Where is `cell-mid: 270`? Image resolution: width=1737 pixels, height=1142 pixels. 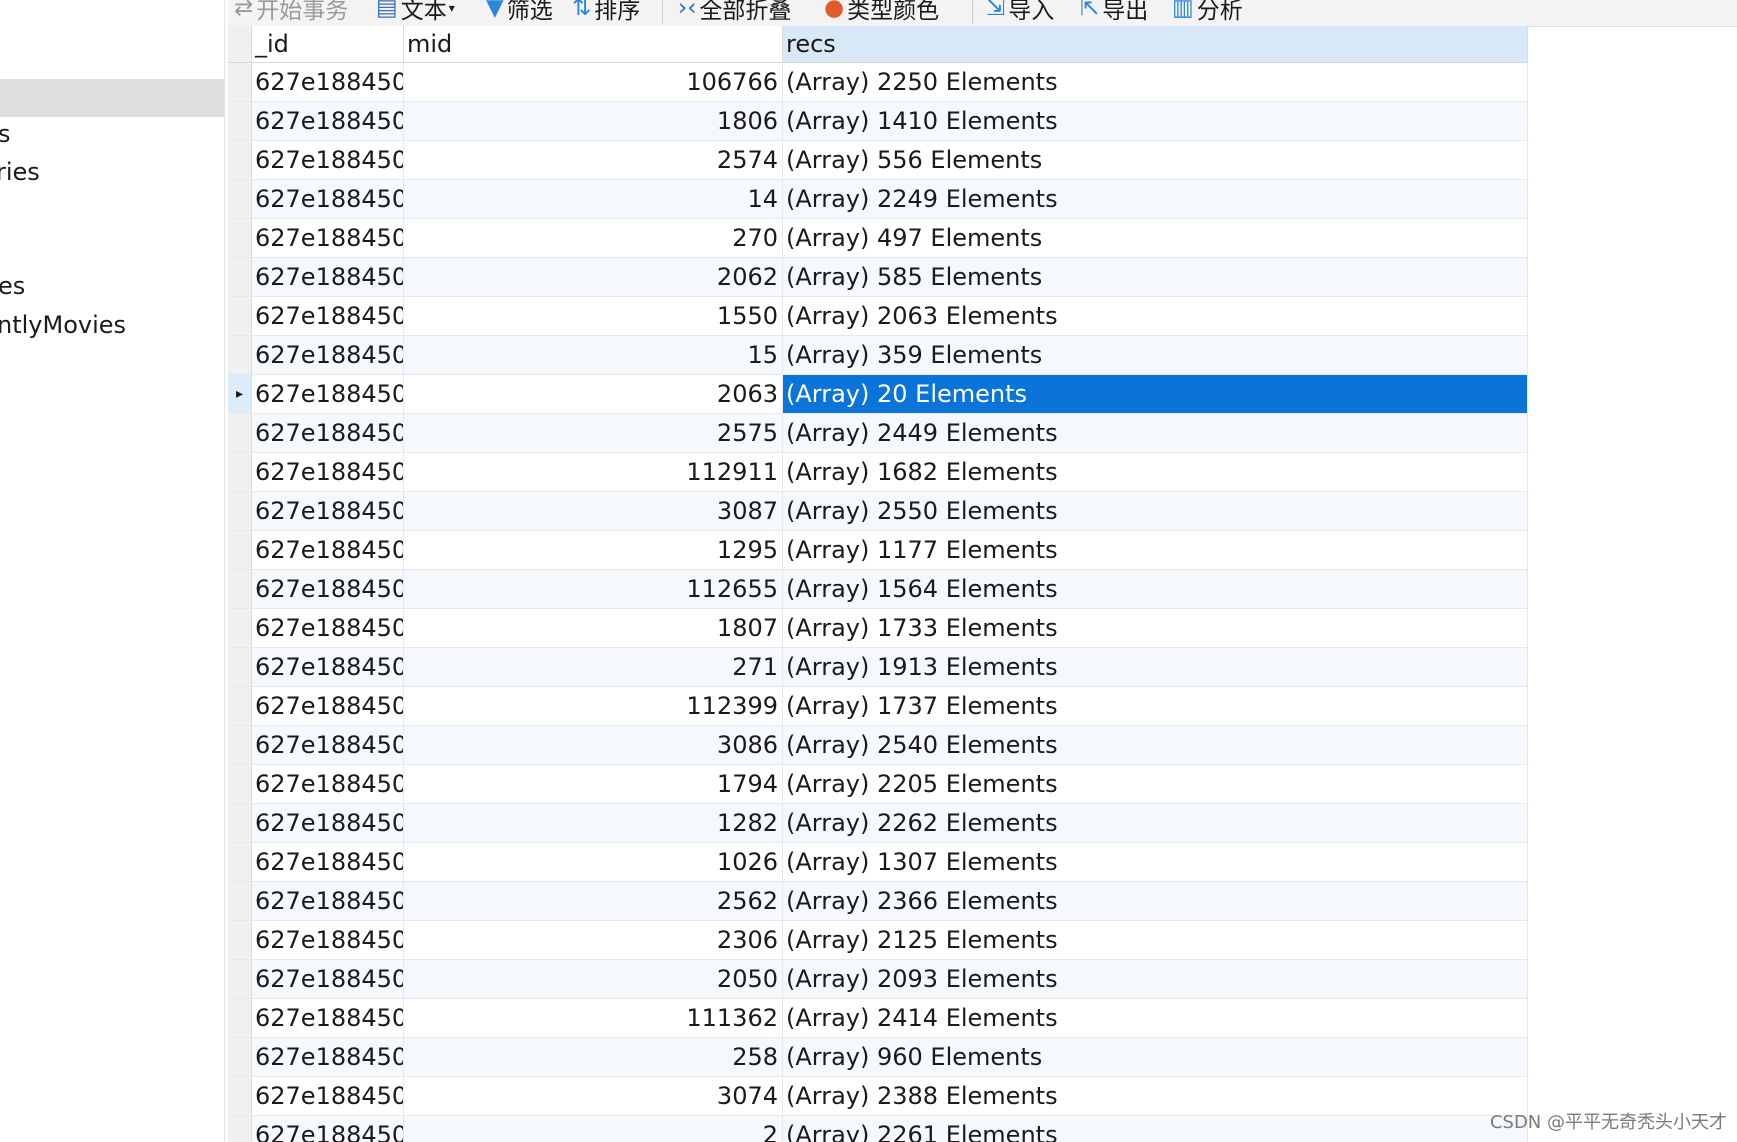 cell-mid: 270 is located at coordinates (593, 238).